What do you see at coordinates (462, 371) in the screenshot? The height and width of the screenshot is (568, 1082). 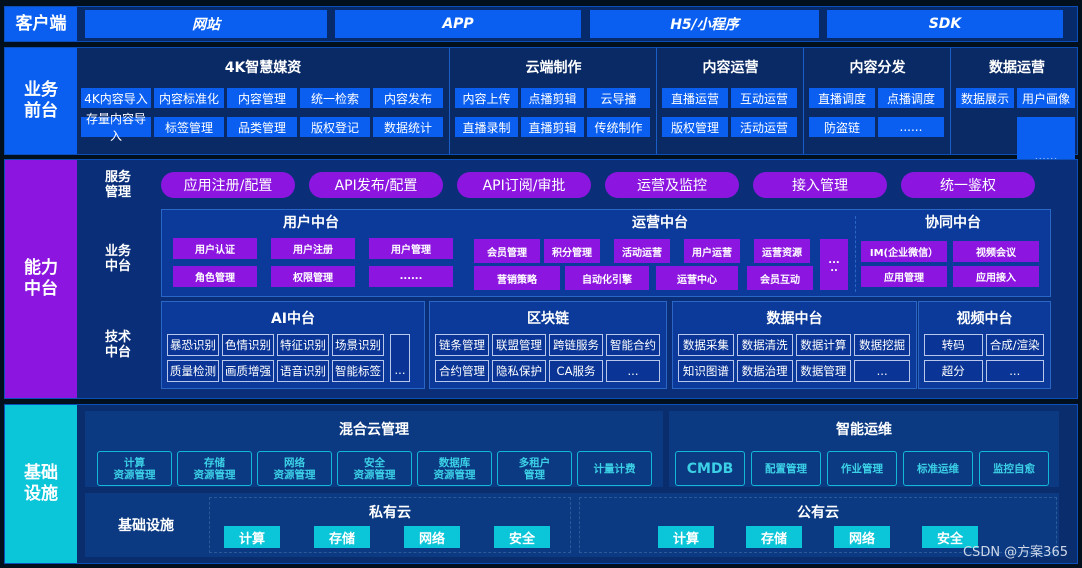 I see `chain-platform-item: 合约管理` at bounding box center [462, 371].